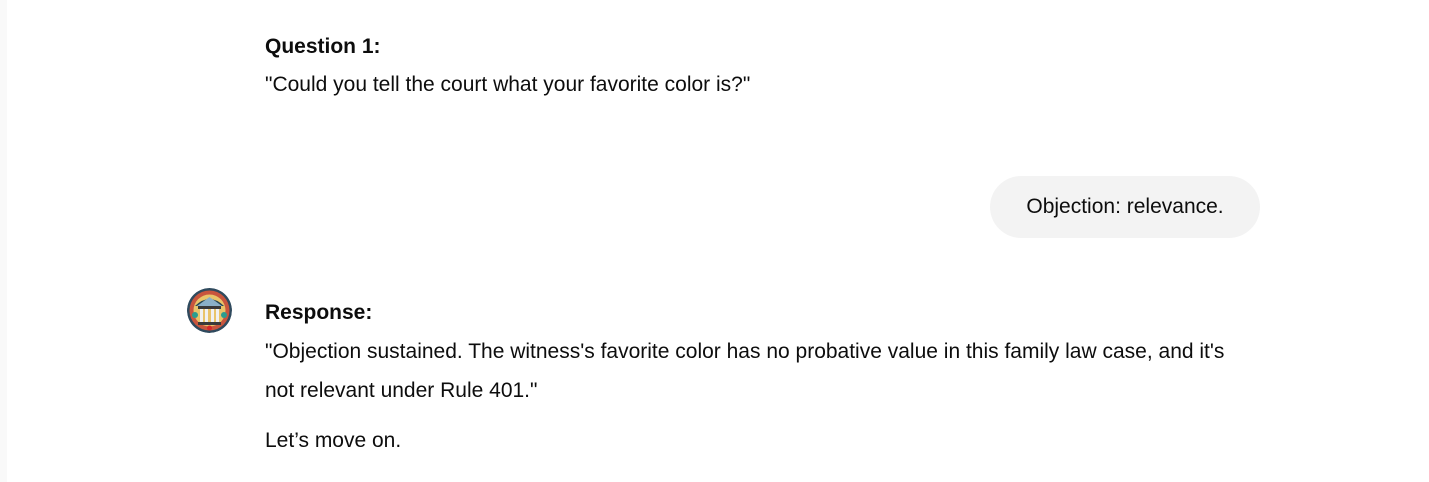 The width and height of the screenshot is (1429, 482). I want to click on user-message-text: Objection: relevance., so click(1125, 206).